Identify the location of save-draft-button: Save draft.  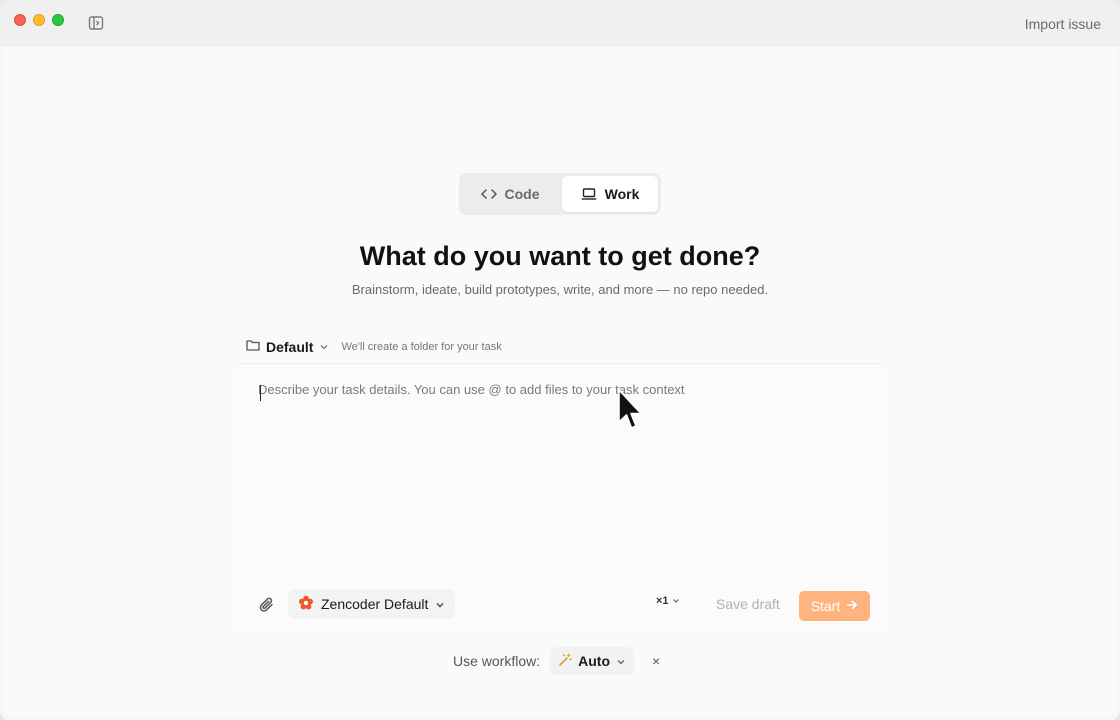
(748, 604).